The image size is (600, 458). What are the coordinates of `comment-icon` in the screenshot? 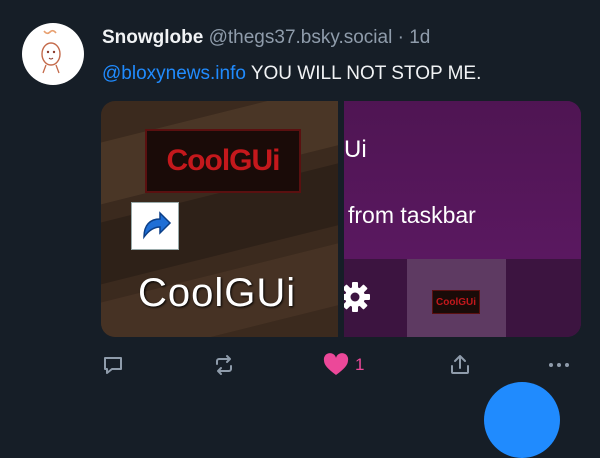 It's located at (113, 365).